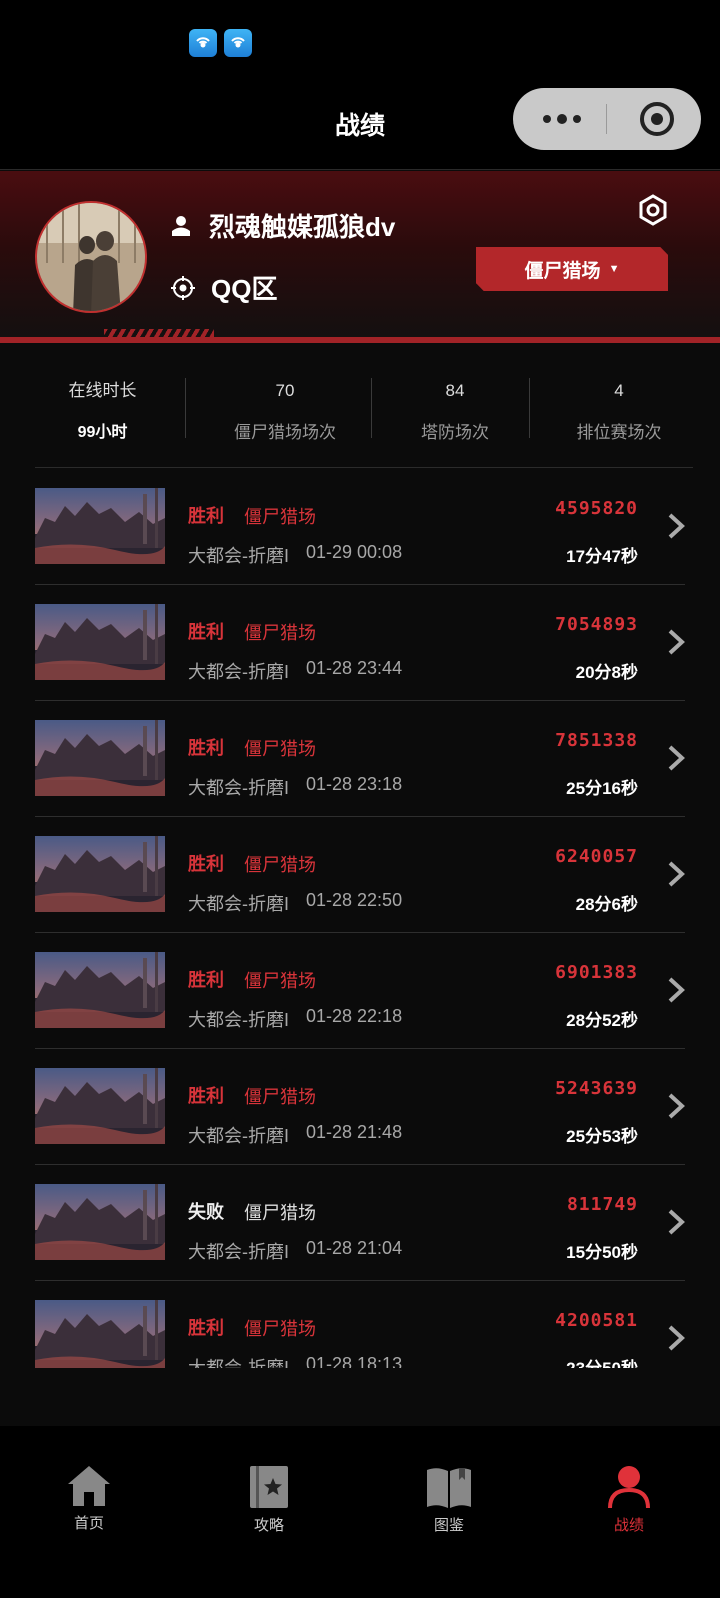 This screenshot has width=720, height=1598. Describe the element at coordinates (89, 1486) in the screenshot. I see `home-icon` at that location.